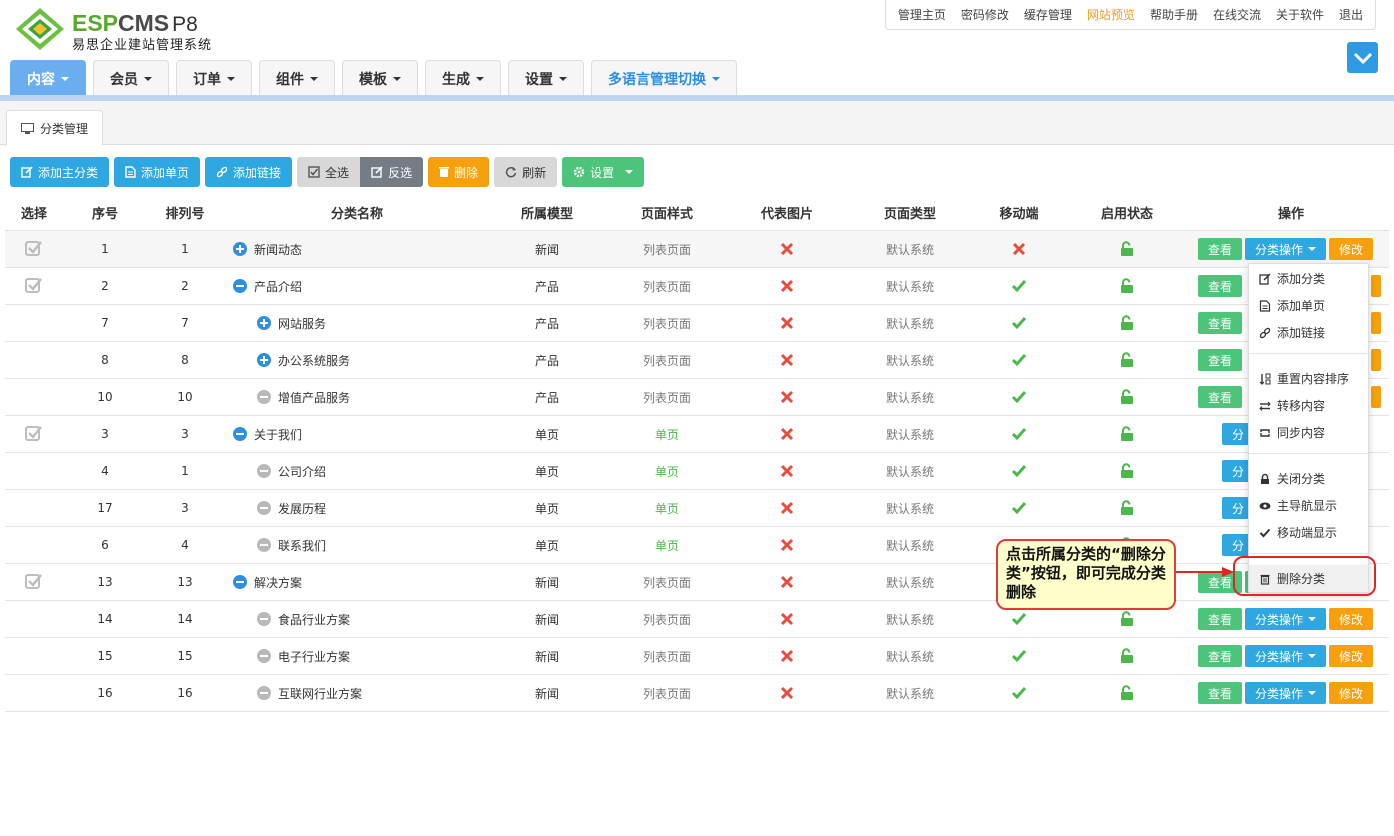 This screenshot has width=1394, height=836. Describe the element at coordinates (1308, 505) in the screenshot. I see `dropdown-item: 主导航显示` at that location.